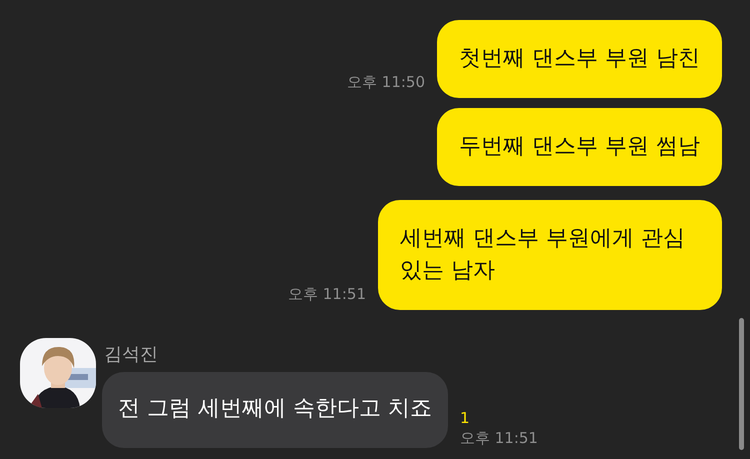  What do you see at coordinates (465, 418) in the screenshot?
I see `unread-count: 1` at bounding box center [465, 418].